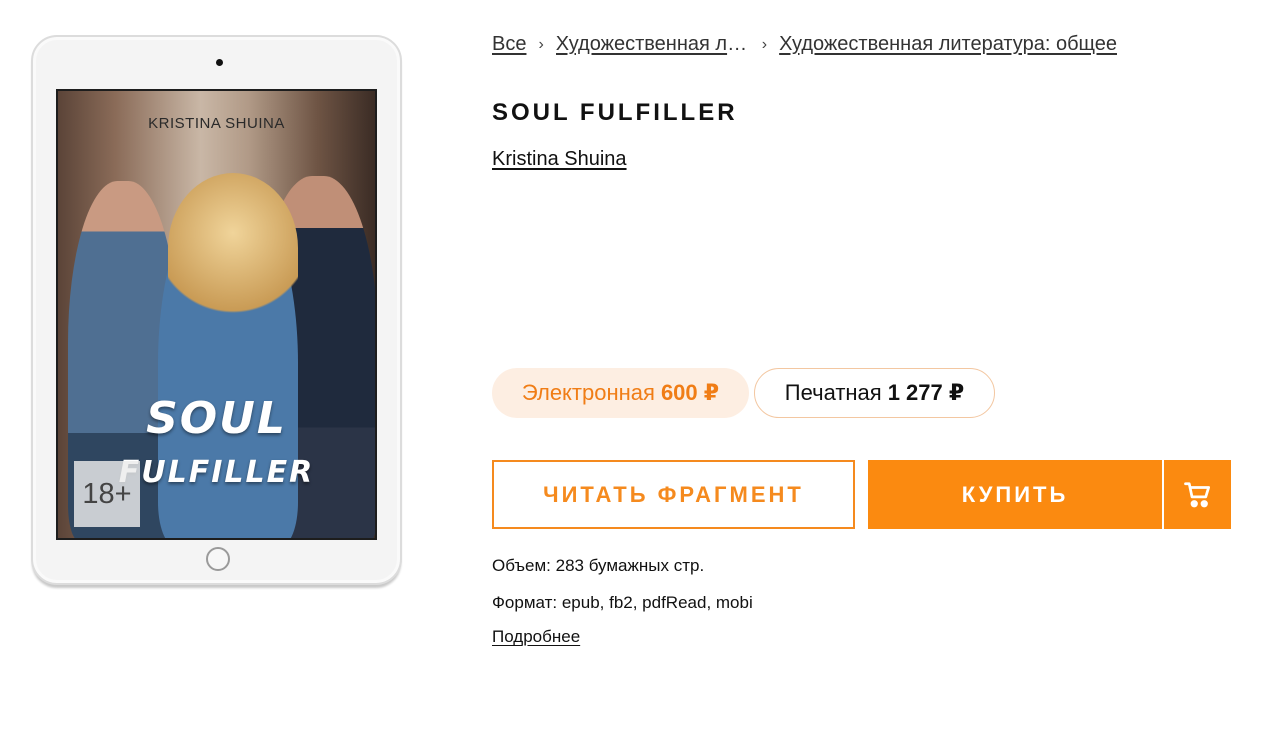 This screenshot has width=1280, height=731. I want to click on book-title: SOUL FULFILLER, so click(615, 112).